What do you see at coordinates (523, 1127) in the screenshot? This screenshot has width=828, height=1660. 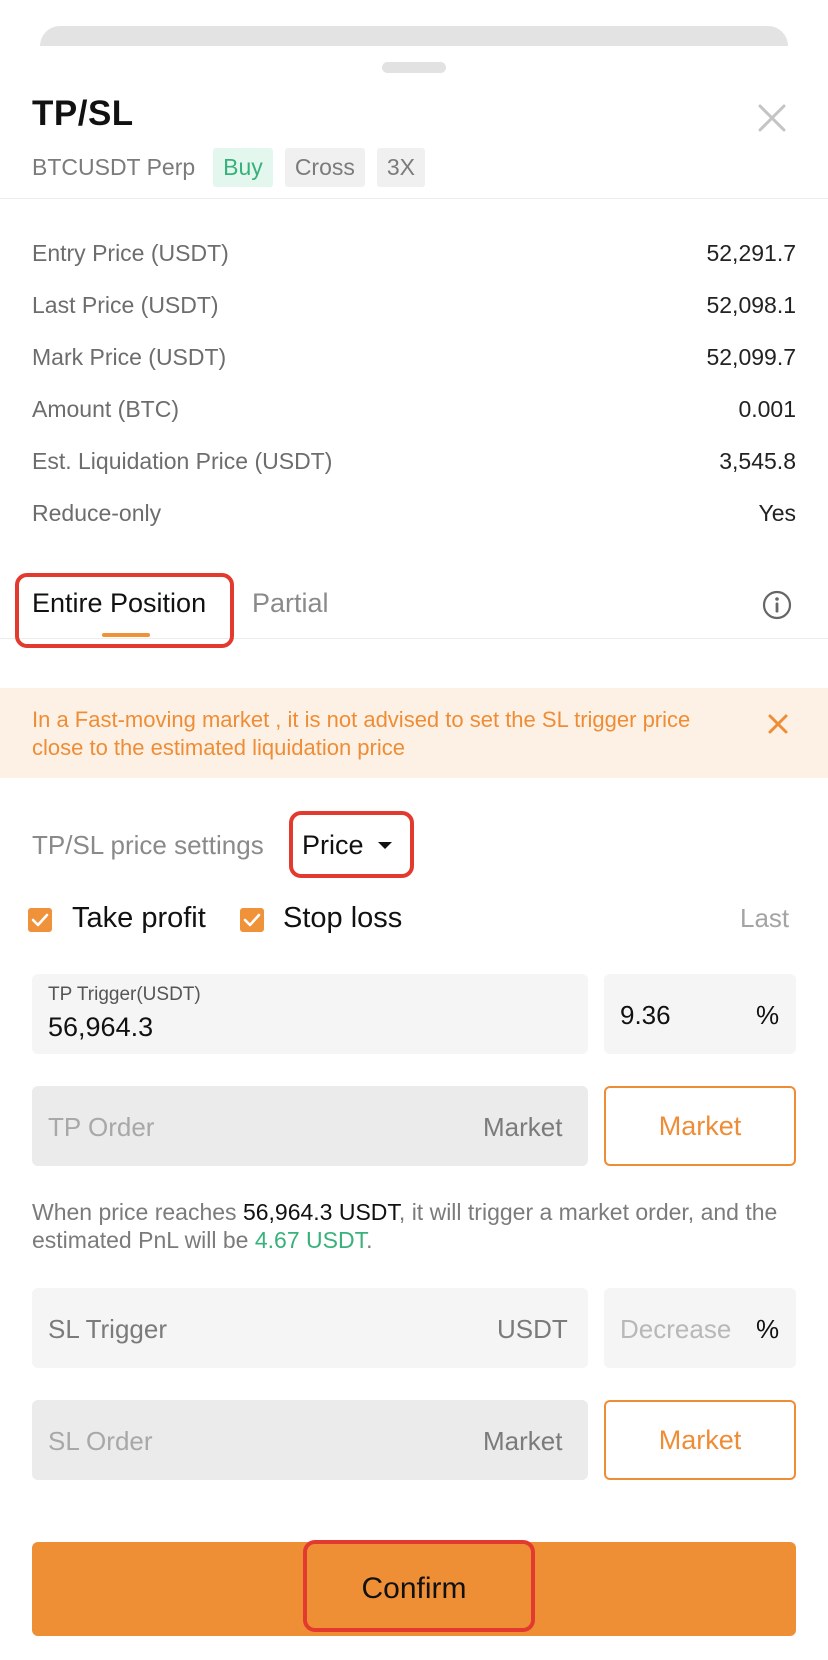 I see `tp-order-unit: Market` at bounding box center [523, 1127].